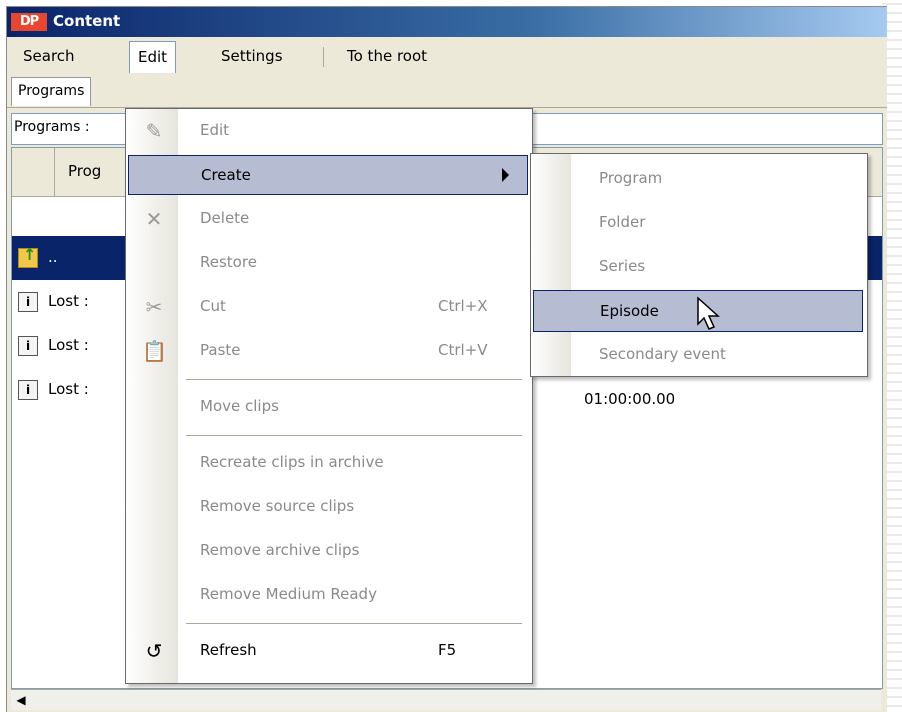  What do you see at coordinates (446, 699) in the screenshot?
I see `horizontal-scrollbar: ◀` at bounding box center [446, 699].